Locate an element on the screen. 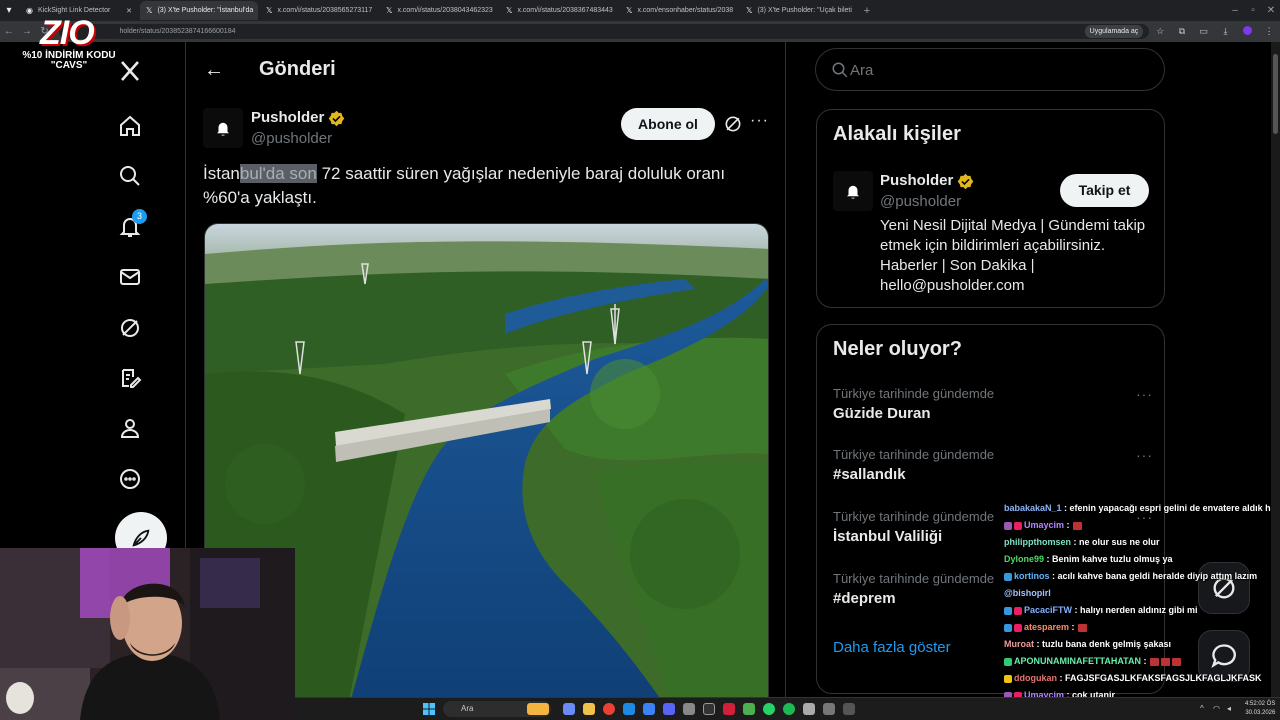 This screenshot has height=720, width=1280. author-name: Pusholder is located at coordinates (287, 117).